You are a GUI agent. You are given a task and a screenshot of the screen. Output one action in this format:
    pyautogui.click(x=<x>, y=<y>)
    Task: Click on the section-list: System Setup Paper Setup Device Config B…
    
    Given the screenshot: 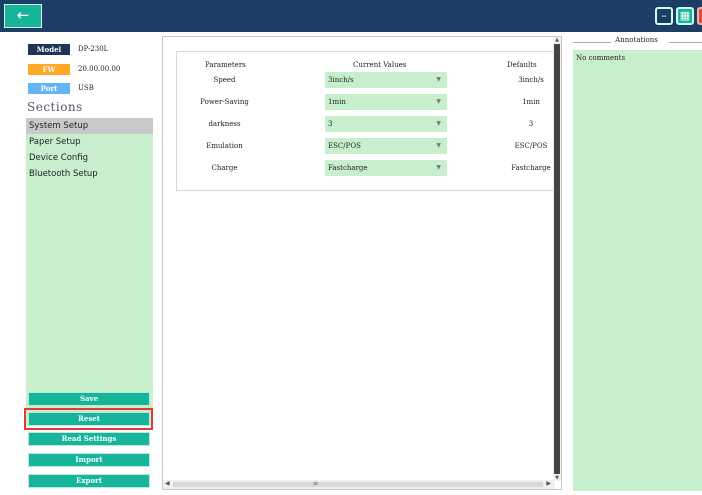 What is the action you would take?
    pyautogui.click(x=89, y=272)
    